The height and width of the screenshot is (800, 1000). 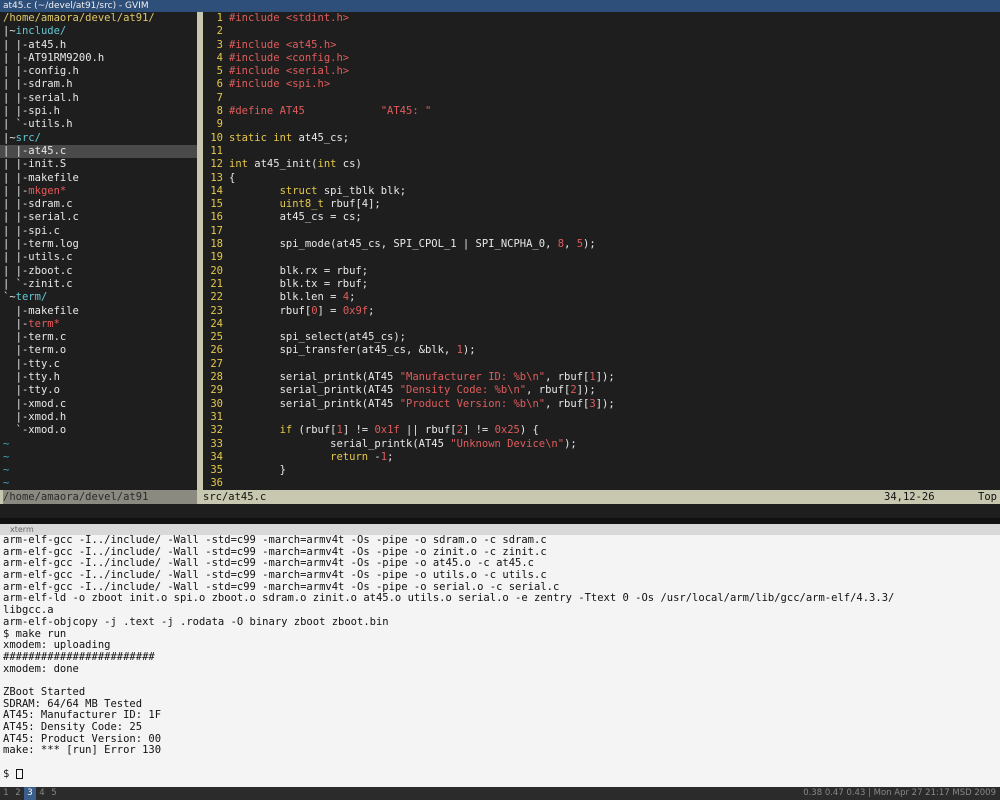 What do you see at coordinates (216, 297) in the screenshot?
I see `line-number: 22` at bounding box center [216, 297].